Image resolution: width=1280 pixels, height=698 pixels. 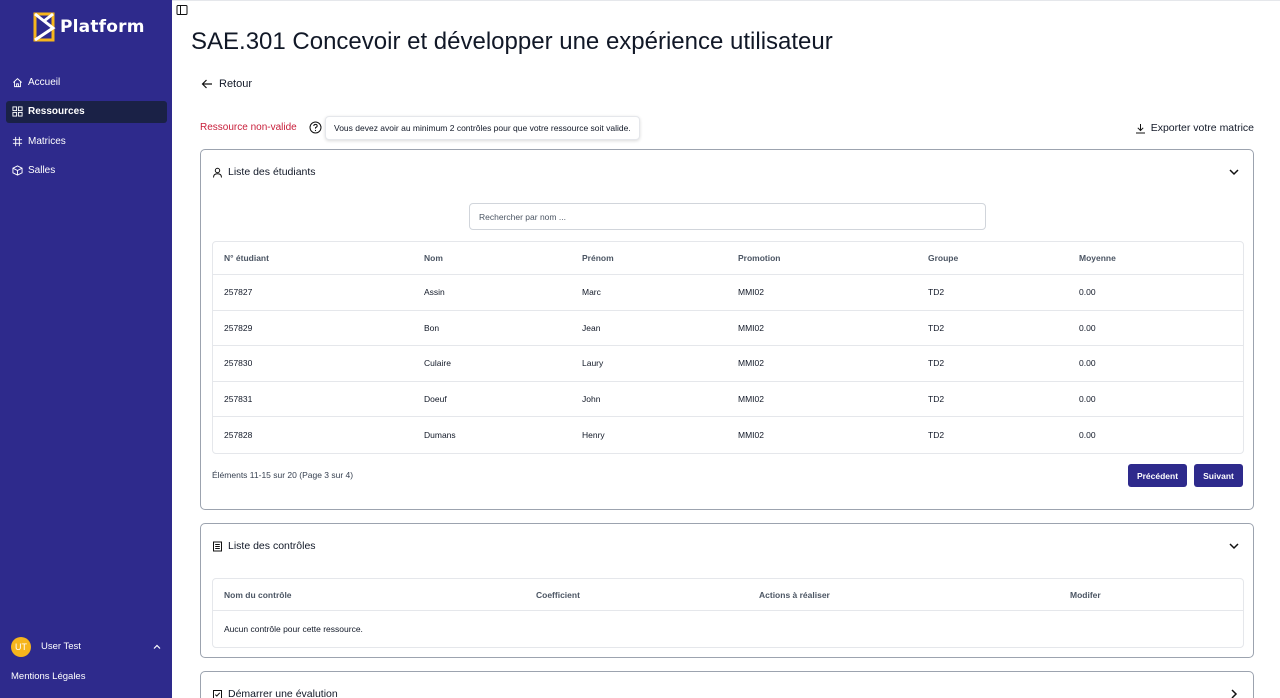 What do you see at coordinates (238, 327) in the screenshot?
I see `cell-student-number: 257829` at bounding box center [238, 327].